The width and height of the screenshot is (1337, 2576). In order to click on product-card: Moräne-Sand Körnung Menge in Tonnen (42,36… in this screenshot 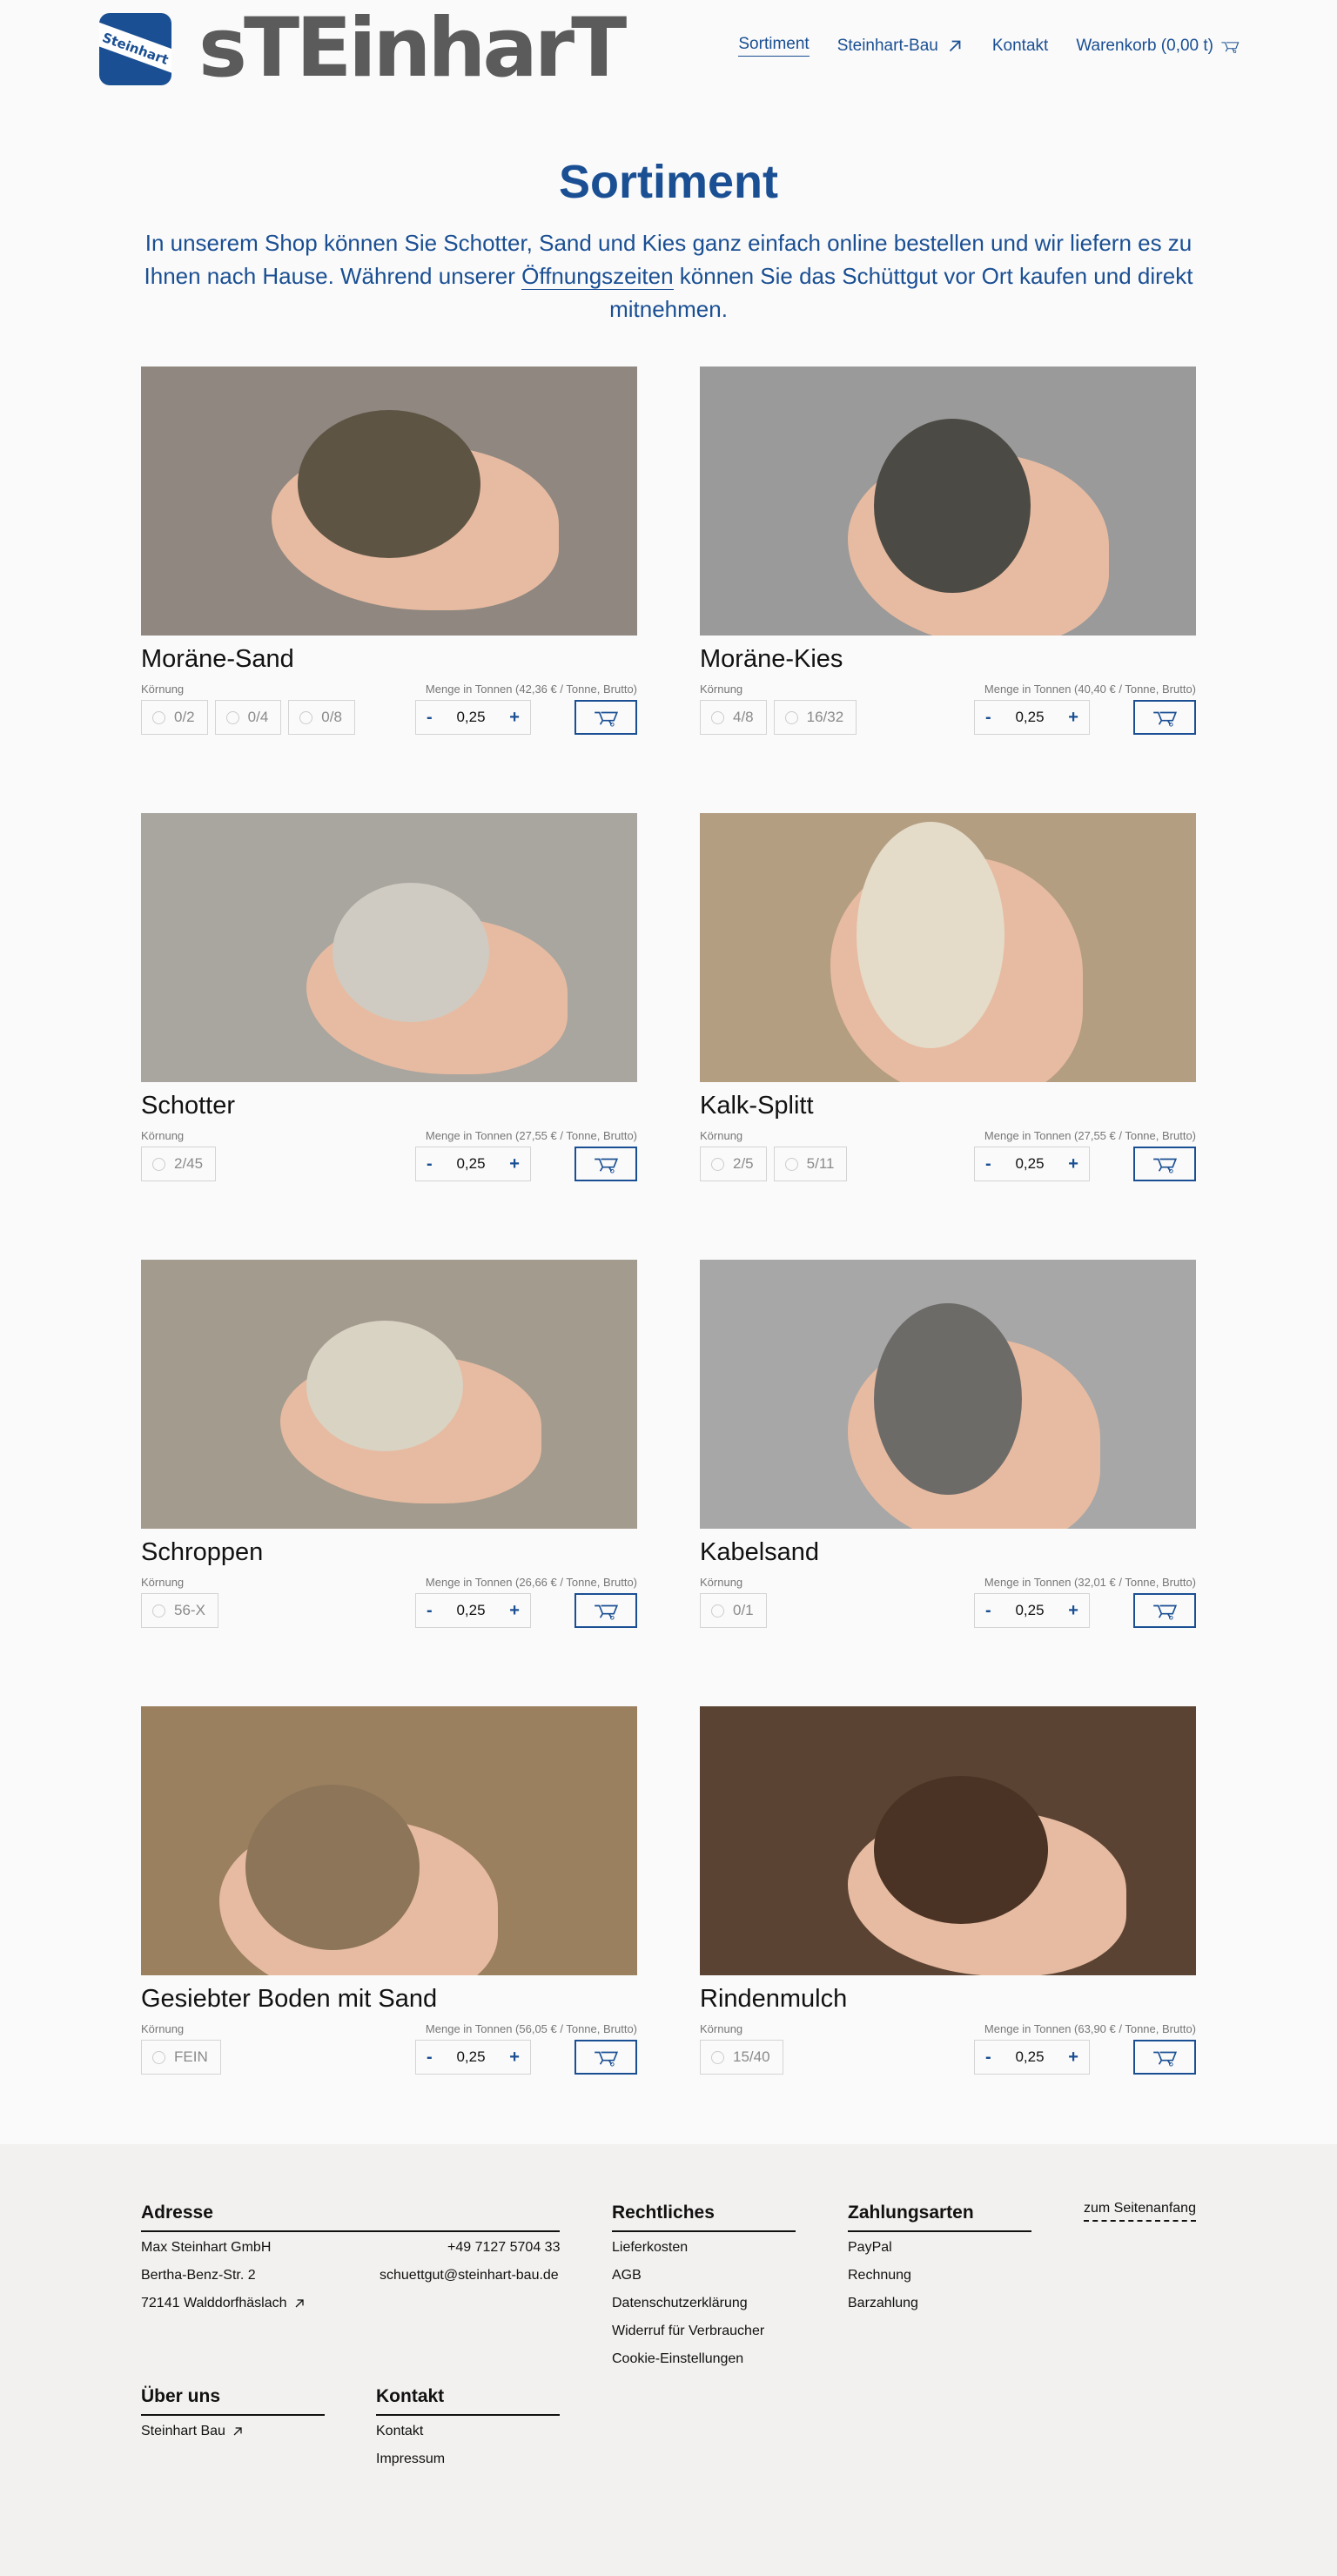, I will do `click(389, 560)`.